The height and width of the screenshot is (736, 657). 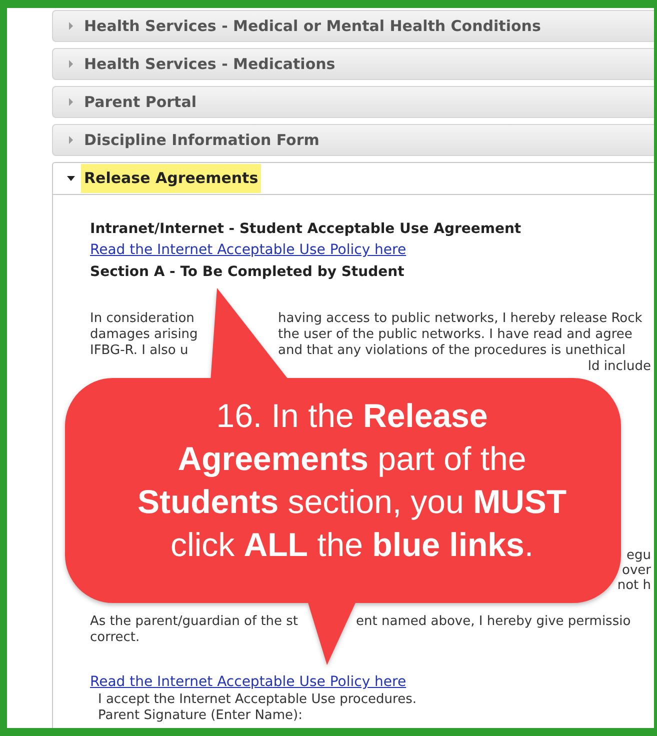 What do you see at coordinates (638, 555) in the screenshot?
I see `paragraph-text: egu` at bounding box center [638, 555].